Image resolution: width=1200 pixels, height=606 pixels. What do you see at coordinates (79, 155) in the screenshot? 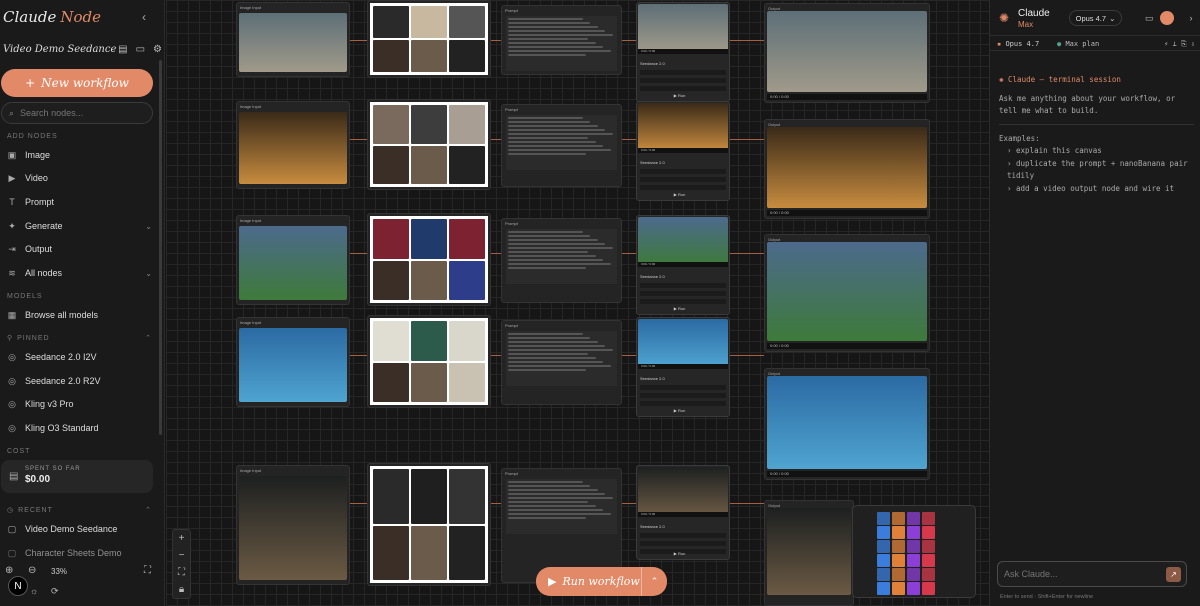
I see `nav-image: ▣ Image` at bounding box center [79, 155].